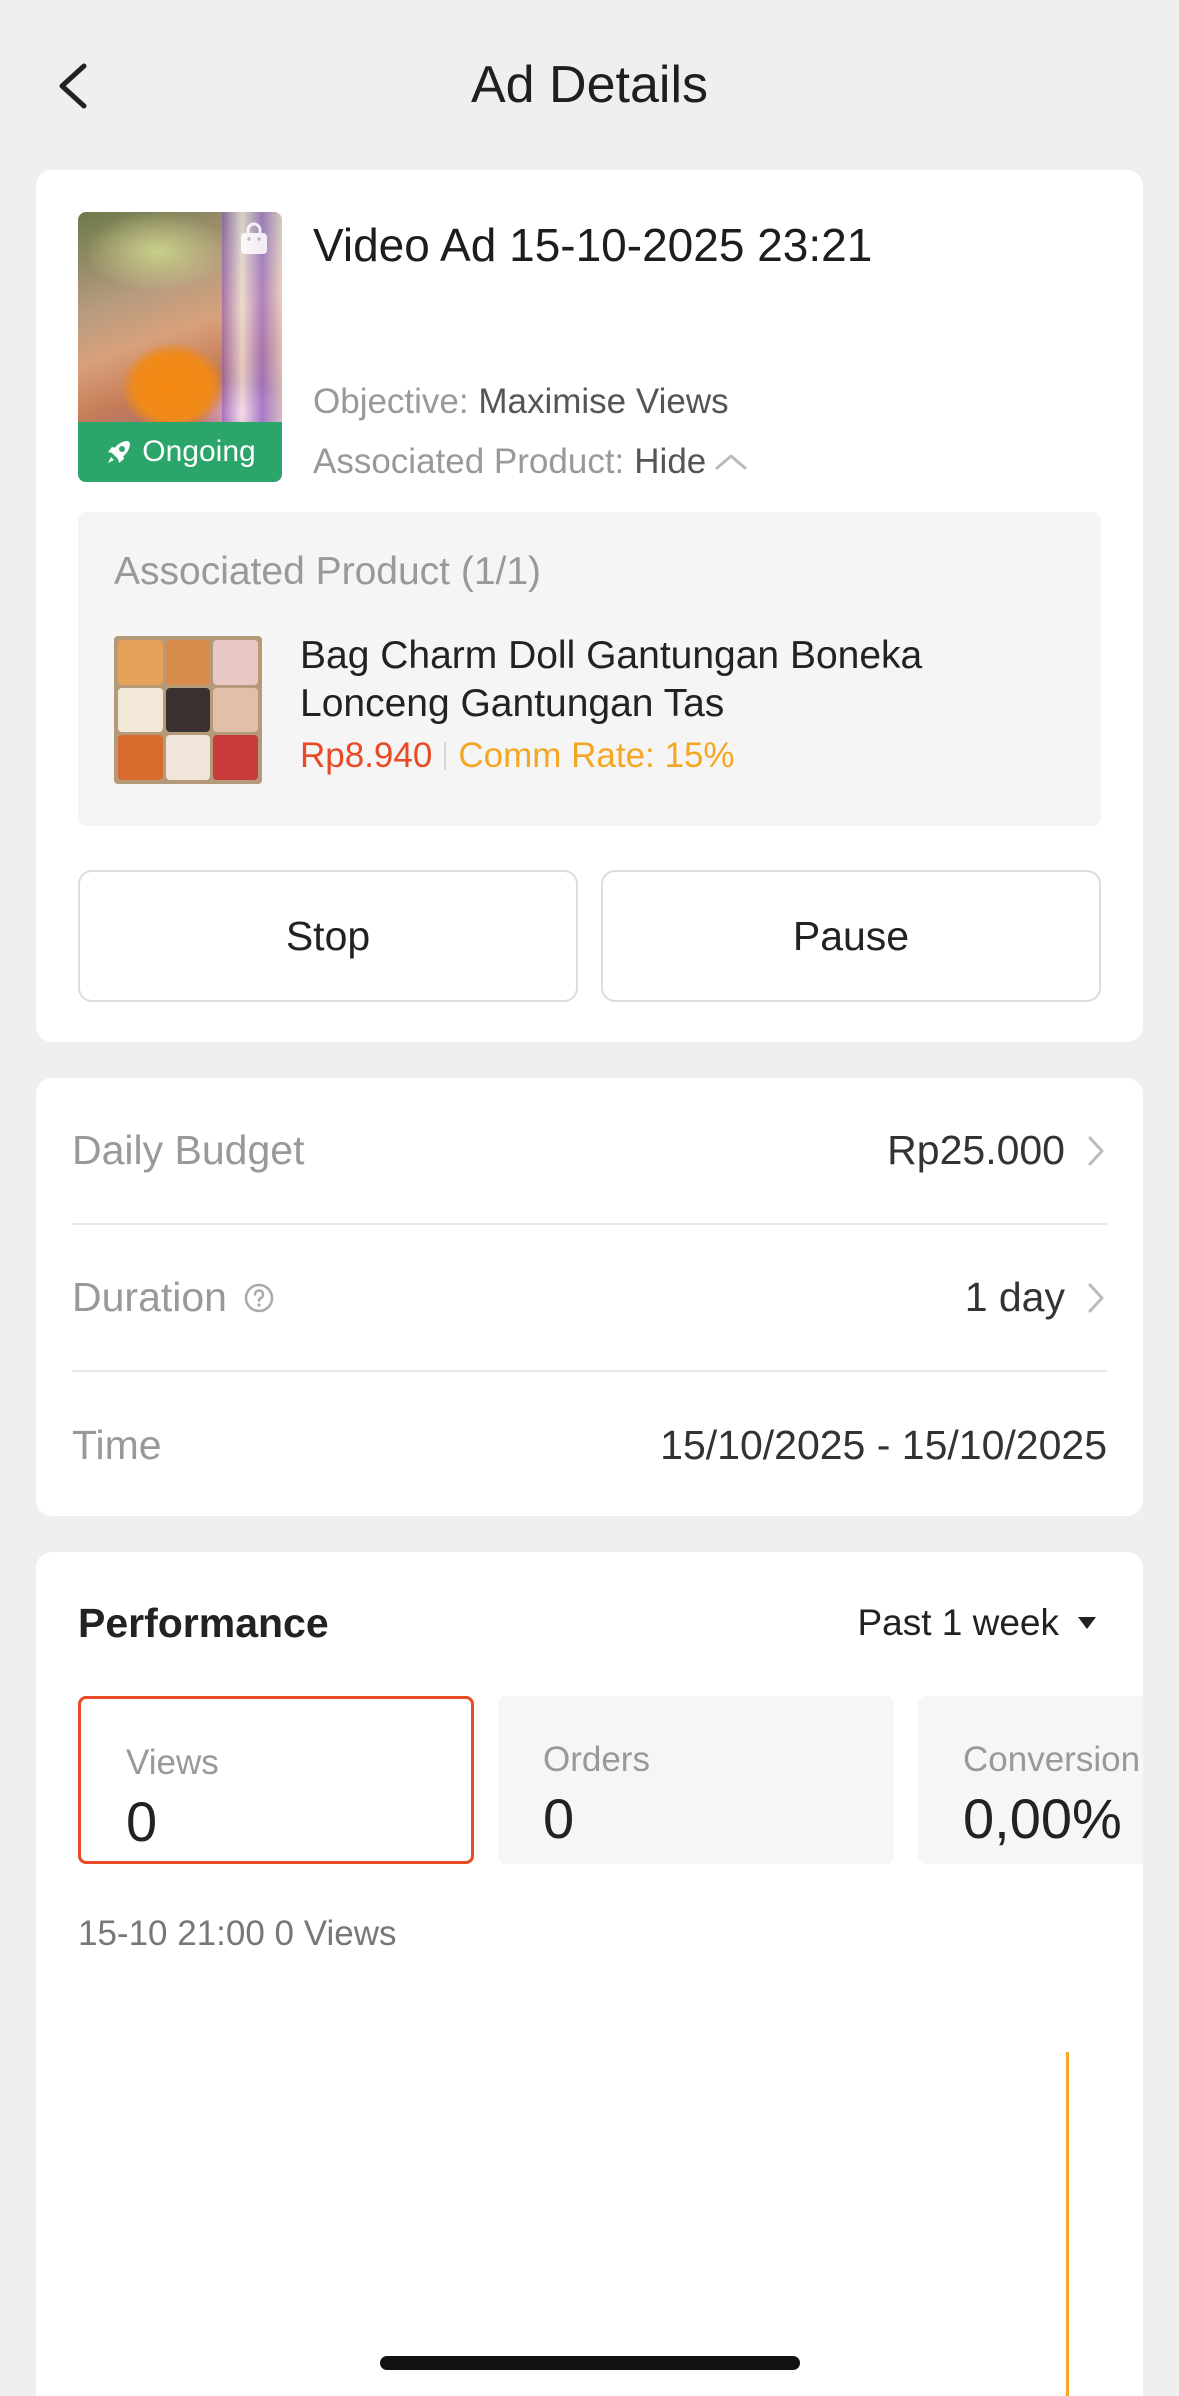  I want to click on time-label: Time, so click(117, 1445).